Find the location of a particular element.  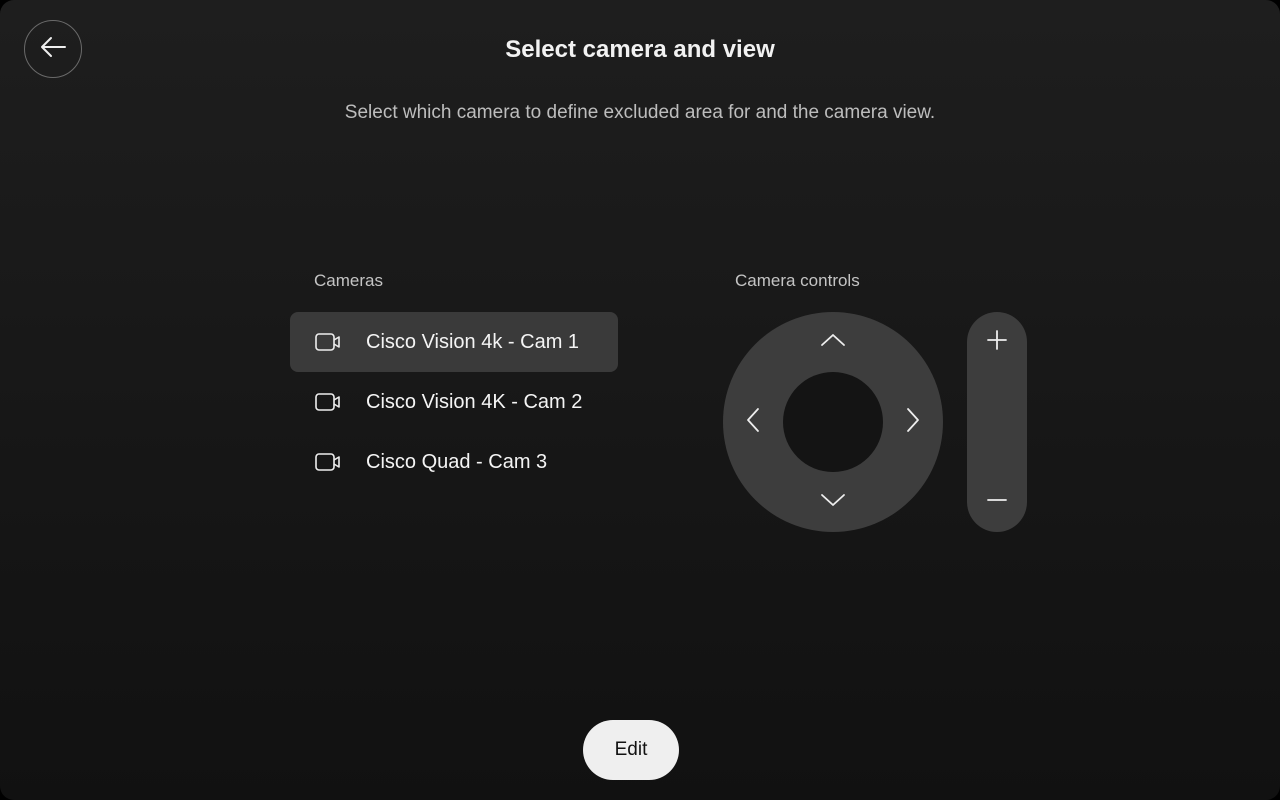

camera-name: Cisco Quad - Cam 3 is located at coordinates (457, 461).